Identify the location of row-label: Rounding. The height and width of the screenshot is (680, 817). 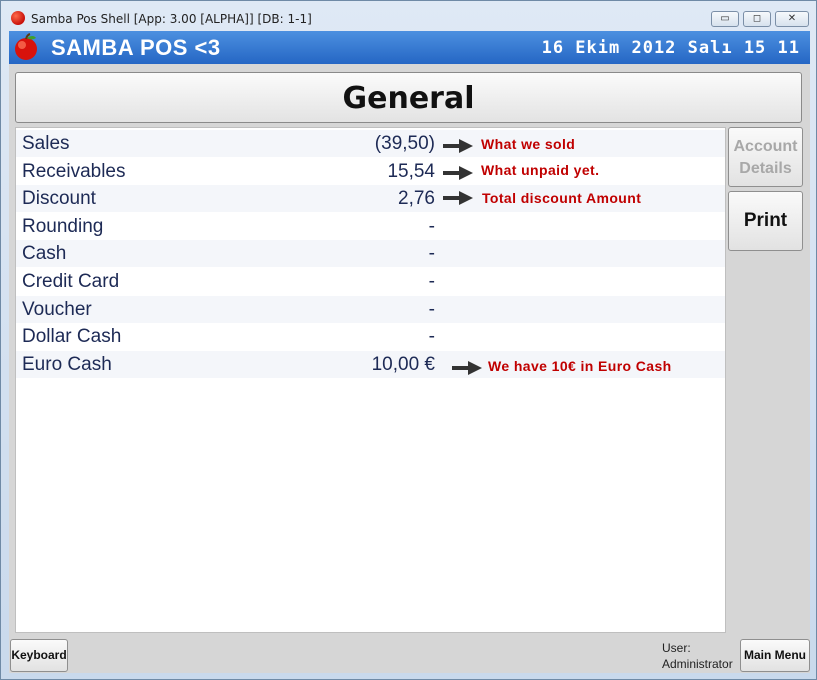
(63, 226).